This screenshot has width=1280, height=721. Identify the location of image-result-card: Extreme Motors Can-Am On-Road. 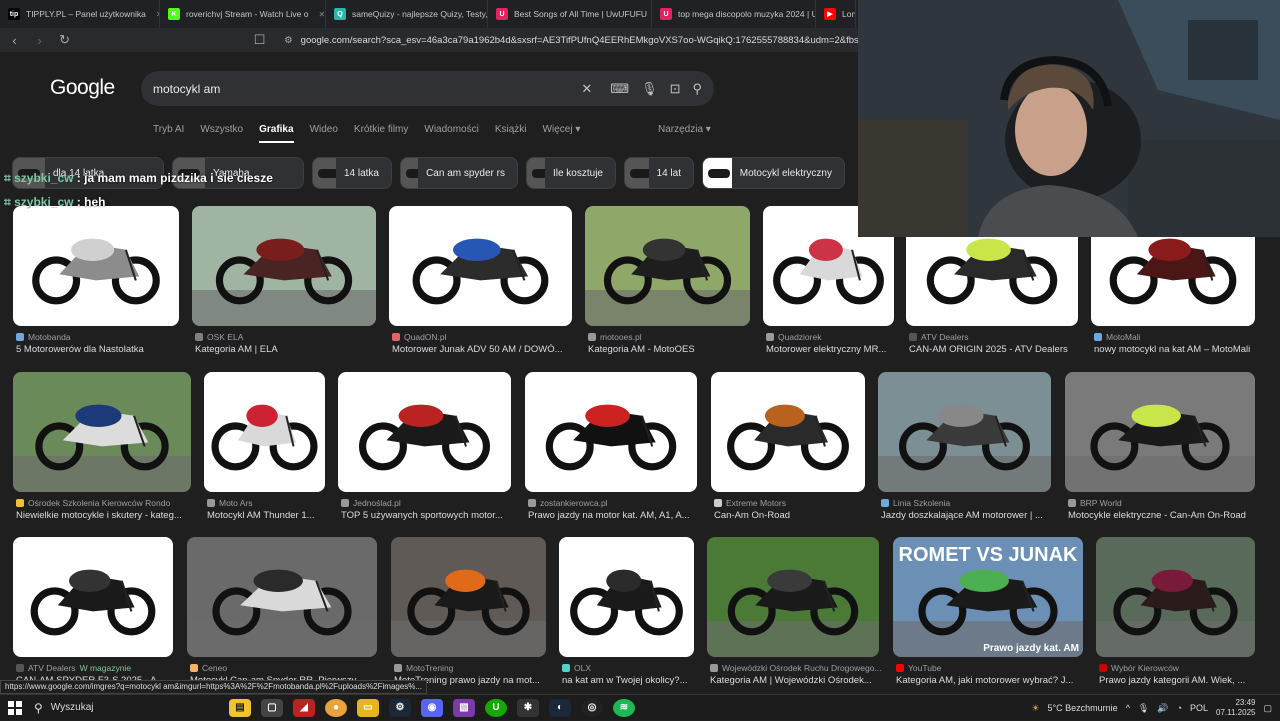
(788, 447).